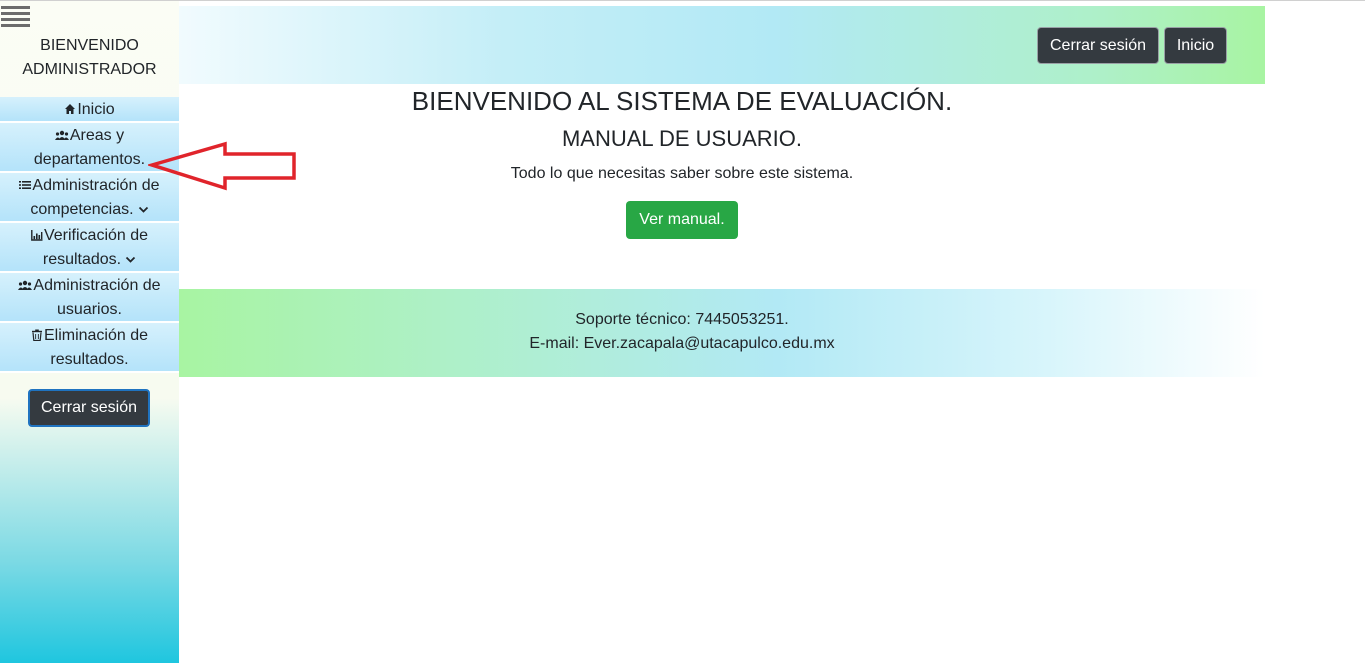 The image size is (1365, 663). Describe the element at coordinates (682, 101) in the screenshot. I see `page-title: BIENVENIDO AL SISTEMA DE EVALUACIÓN.` at that location.